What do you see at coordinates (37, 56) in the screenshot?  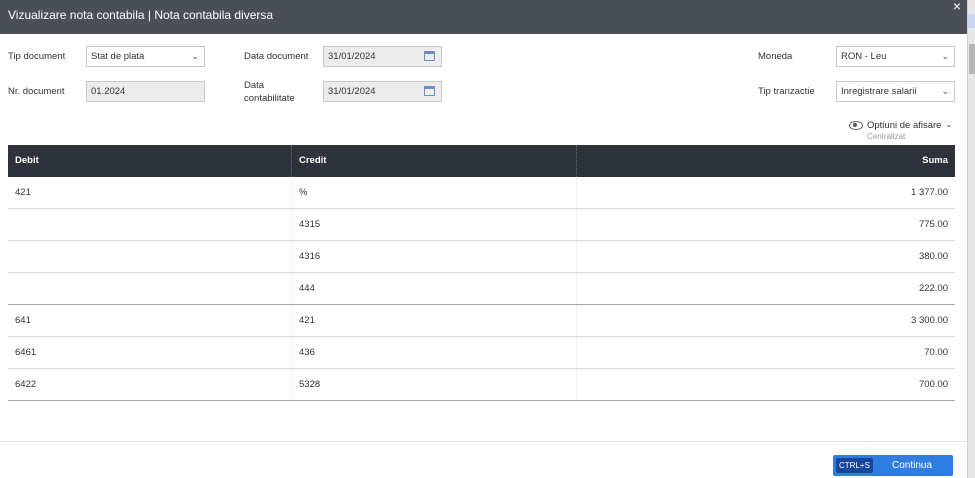 I see `tip-document-label: Tip document` at bounding box center [37, 56].